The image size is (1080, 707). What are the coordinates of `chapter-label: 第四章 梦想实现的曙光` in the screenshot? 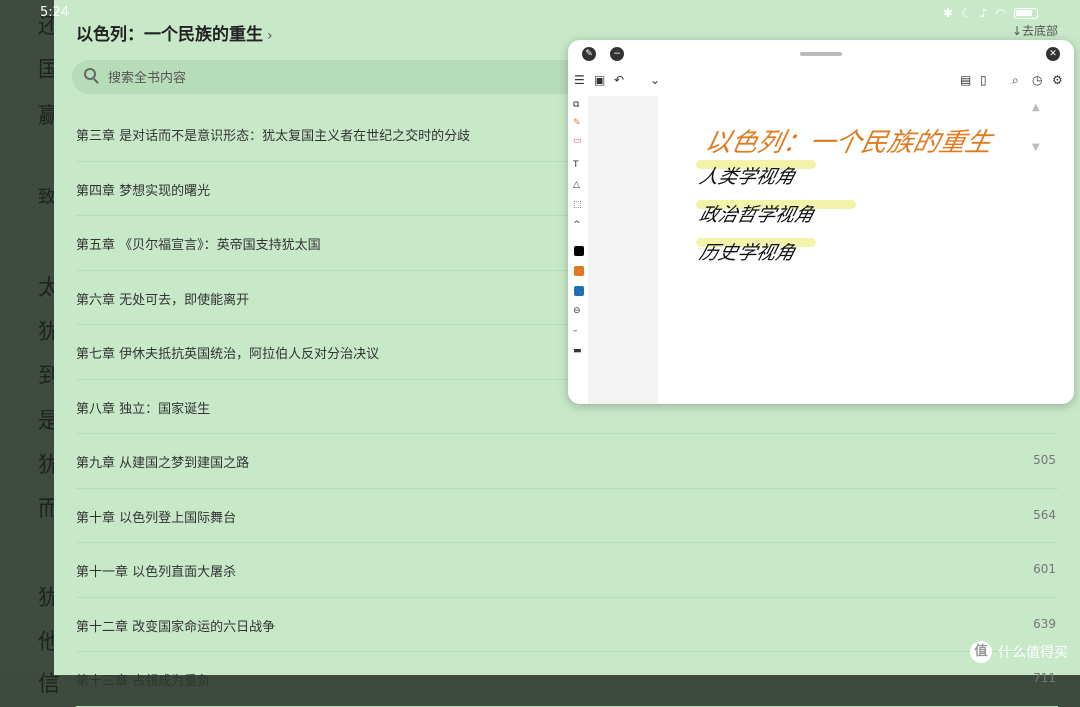 It's located at (143, 191).